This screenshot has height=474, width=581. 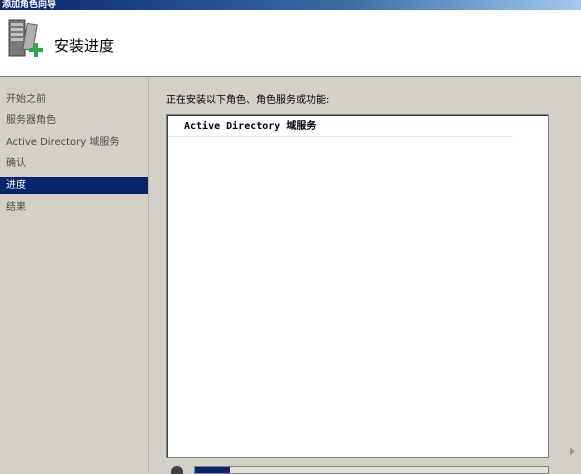 What do you see at coordinates (25, 38) in the screenshot?
I see `server-install-icon` at bounding box center [25, 38].